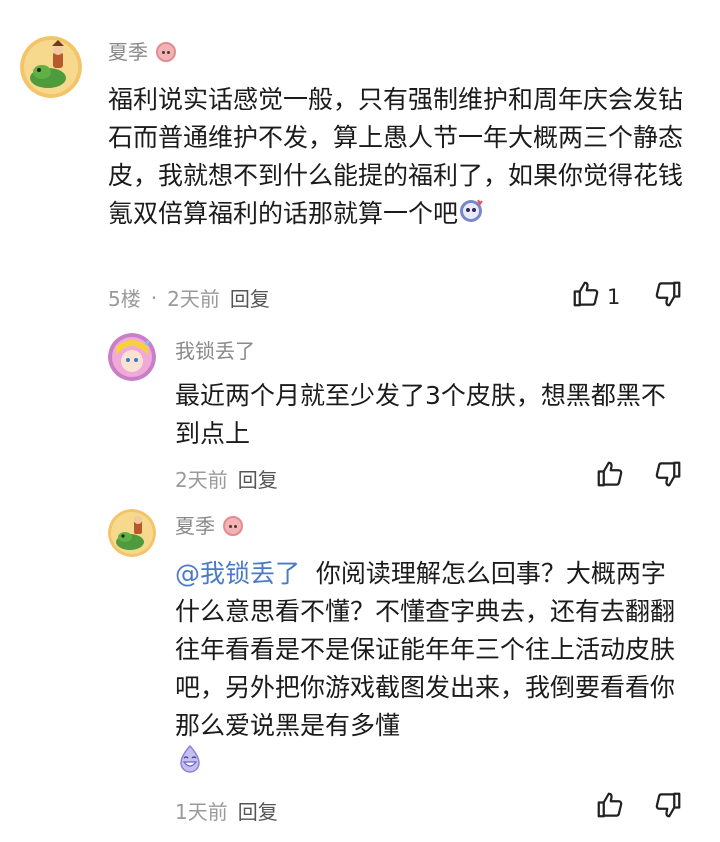 This screenshot has height=842, width=720. What do you see at coordinates (420, 414) in the screenshot?
I see `comment-text: 最近两个月就至少发了3个皮肤，想黑都黑不到点上` at bounding box center [420, 414].